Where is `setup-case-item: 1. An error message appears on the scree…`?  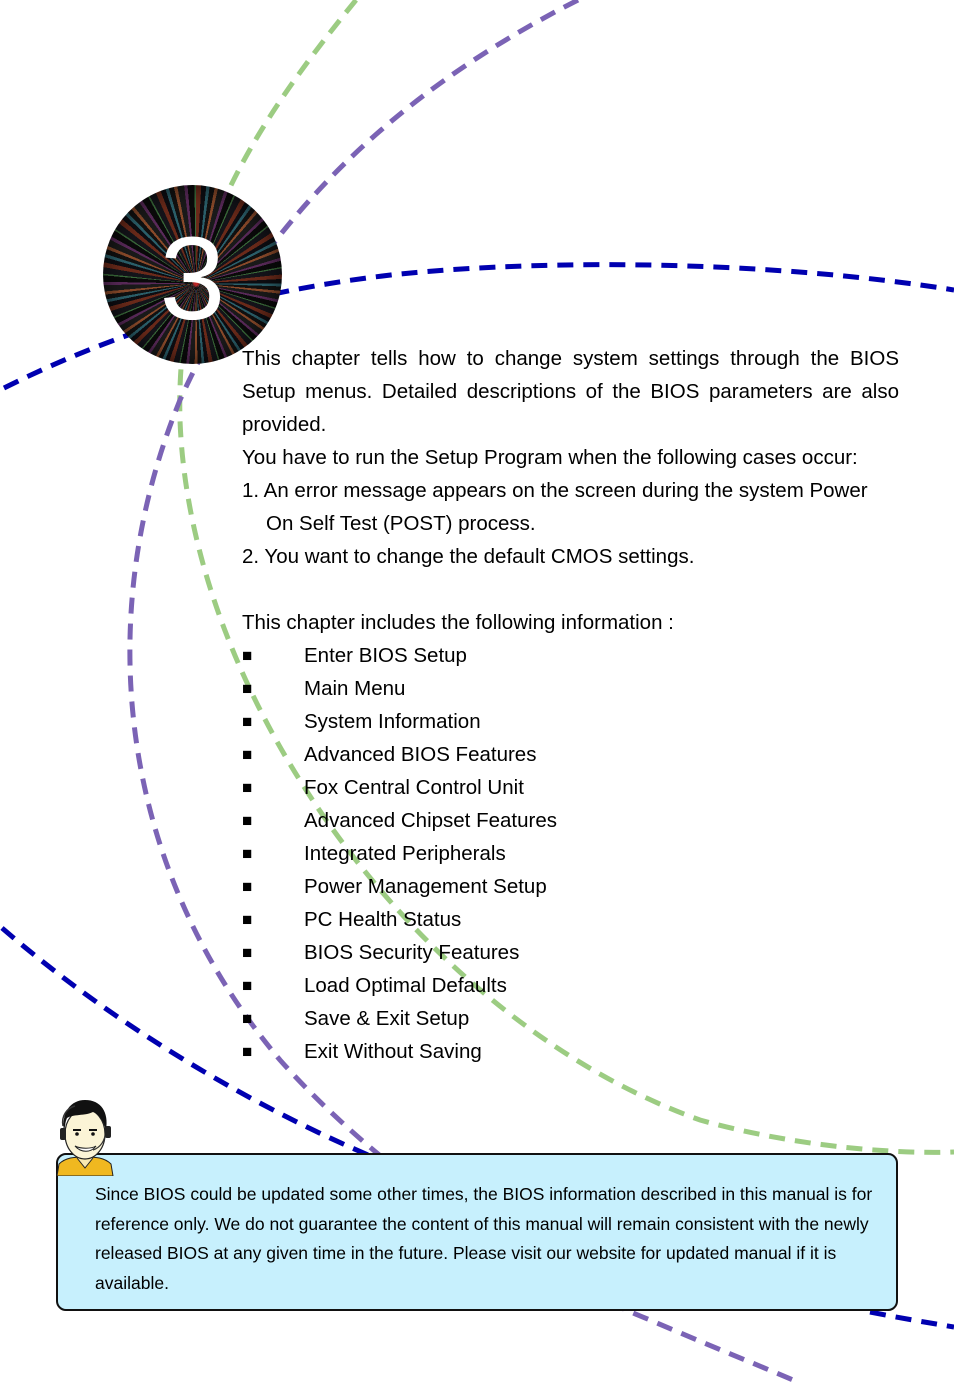 setup-case-item: 1. An error message appears on the scree… is located at coordinates (555, 507).